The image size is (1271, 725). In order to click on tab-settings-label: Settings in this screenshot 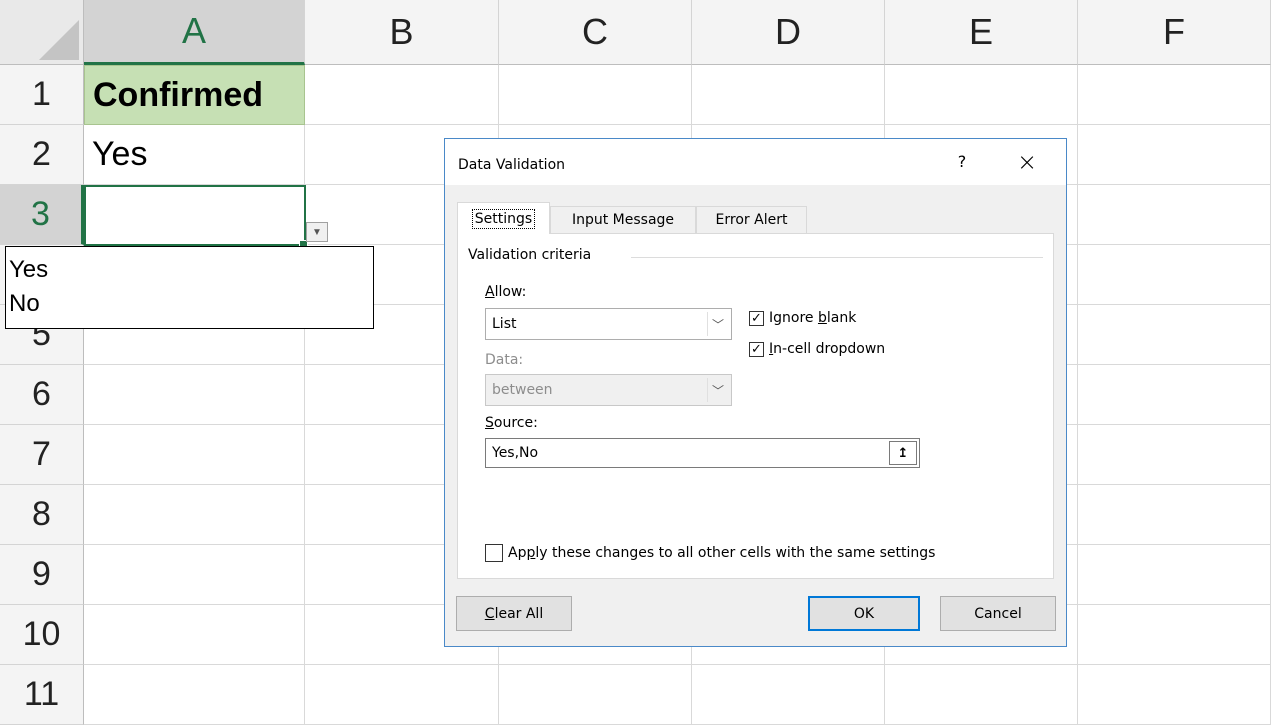, I will do `click(503, 218)`.